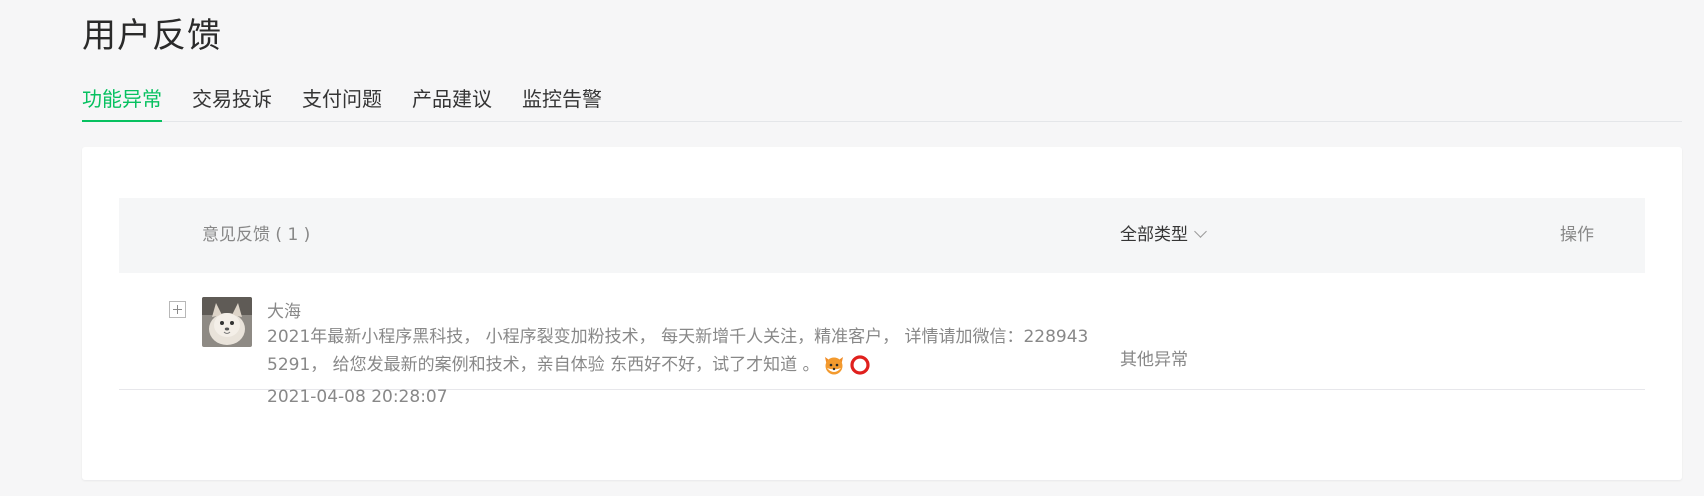 The height and width of the screenshot is (496, 1704). Describe the element at coordinates (452, 101) in the screenshot. I see `tab-product-suggestion: 产品建议` at that location.